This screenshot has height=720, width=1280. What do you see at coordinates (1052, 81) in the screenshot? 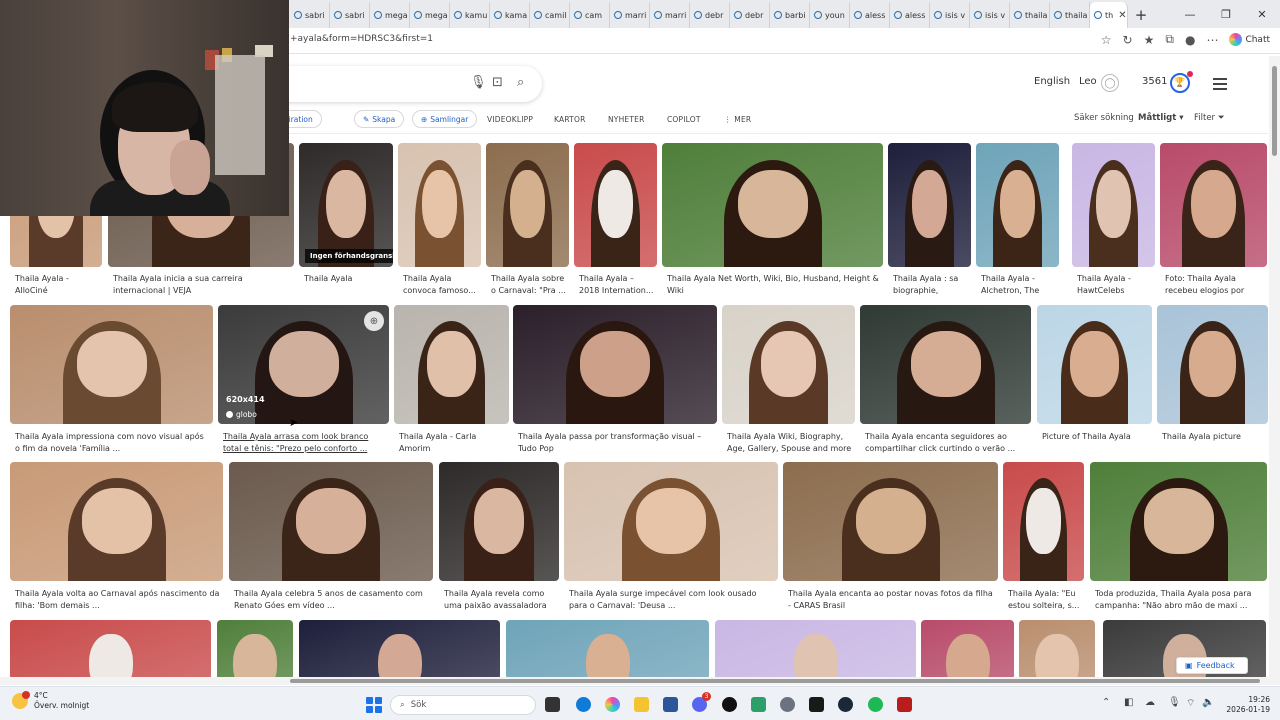
I see `language-link: English` at bounding box center [1052, 81].